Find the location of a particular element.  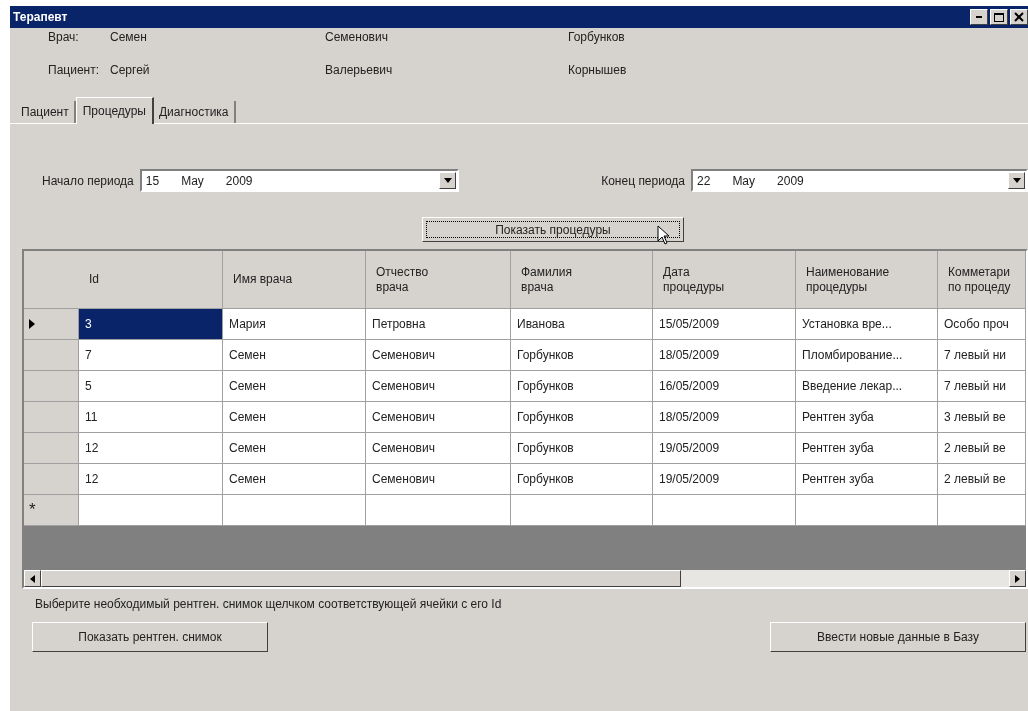

field-label: Начало периода is located at coordinates (88, 181).